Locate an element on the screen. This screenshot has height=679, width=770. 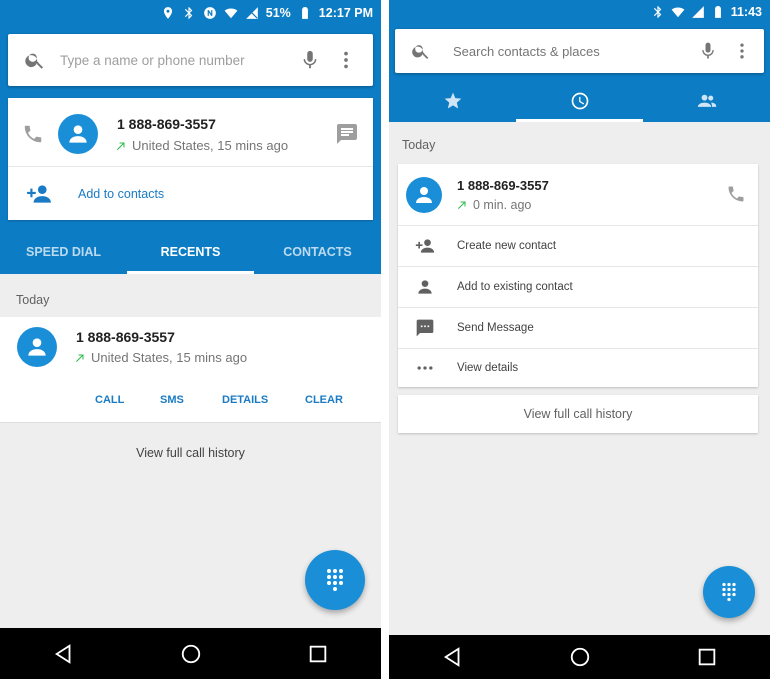
call-detail: United States, 15 mins ago is located at coordinates (201, 145).